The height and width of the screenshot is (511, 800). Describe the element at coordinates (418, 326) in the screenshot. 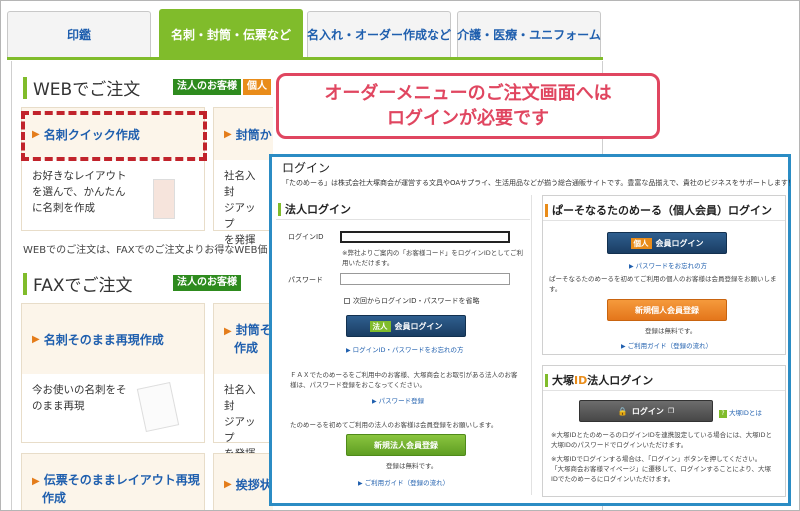

I see `button-label: 会員ログイン` at that location.